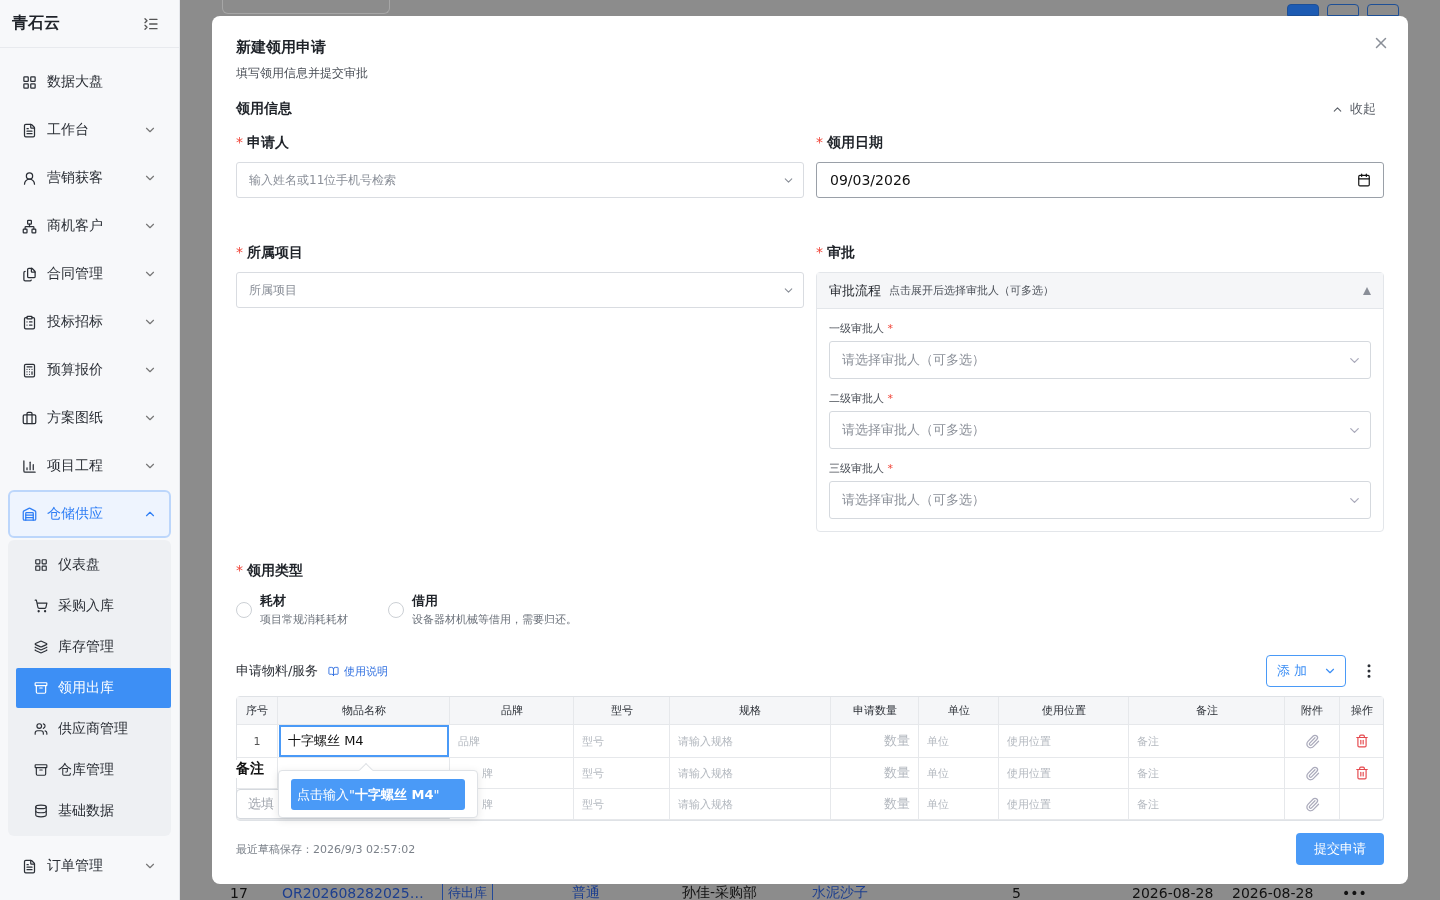 Image resolution: width=1440 pixels, height=900 pixels. What do you see at coordinates (836, 253) in the screenshot?
I see `field-label: * 审批` at bounding box center [836, 253].